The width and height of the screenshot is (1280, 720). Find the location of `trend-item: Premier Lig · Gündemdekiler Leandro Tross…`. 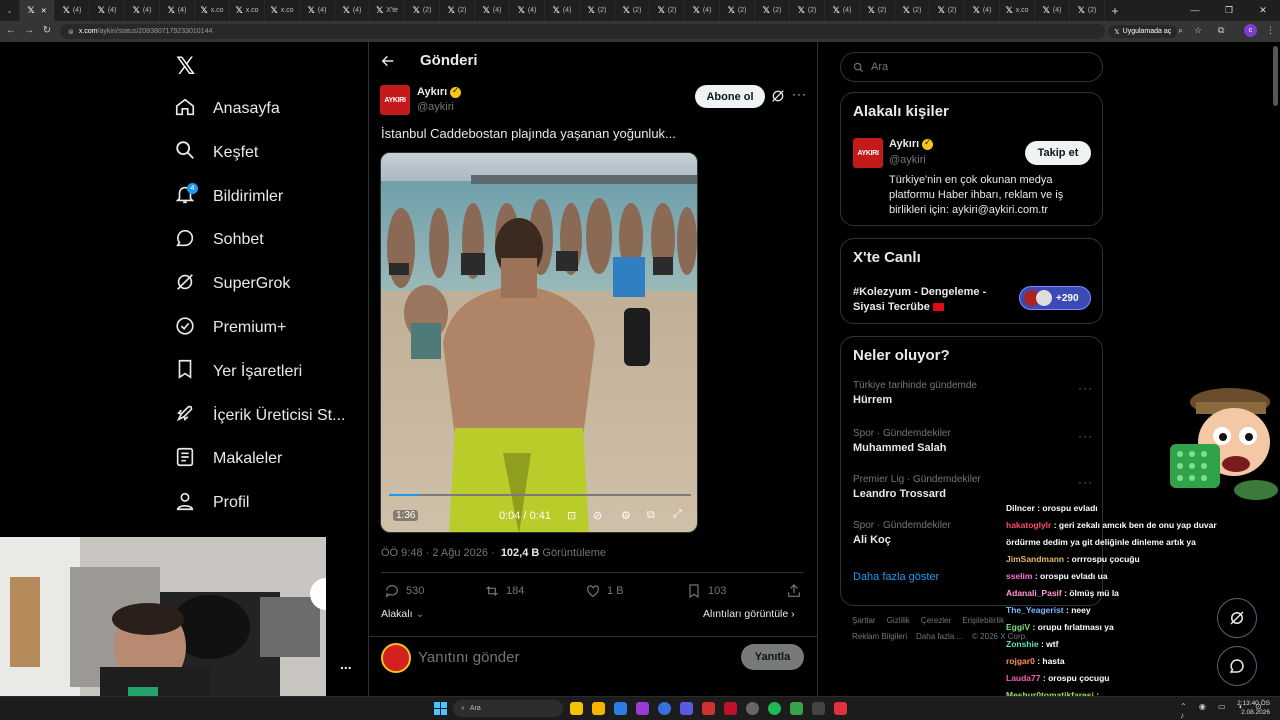

trend-item: Premier Lig · Gündemdekiler Leandro Tross… is located at coordinates (917, 487).